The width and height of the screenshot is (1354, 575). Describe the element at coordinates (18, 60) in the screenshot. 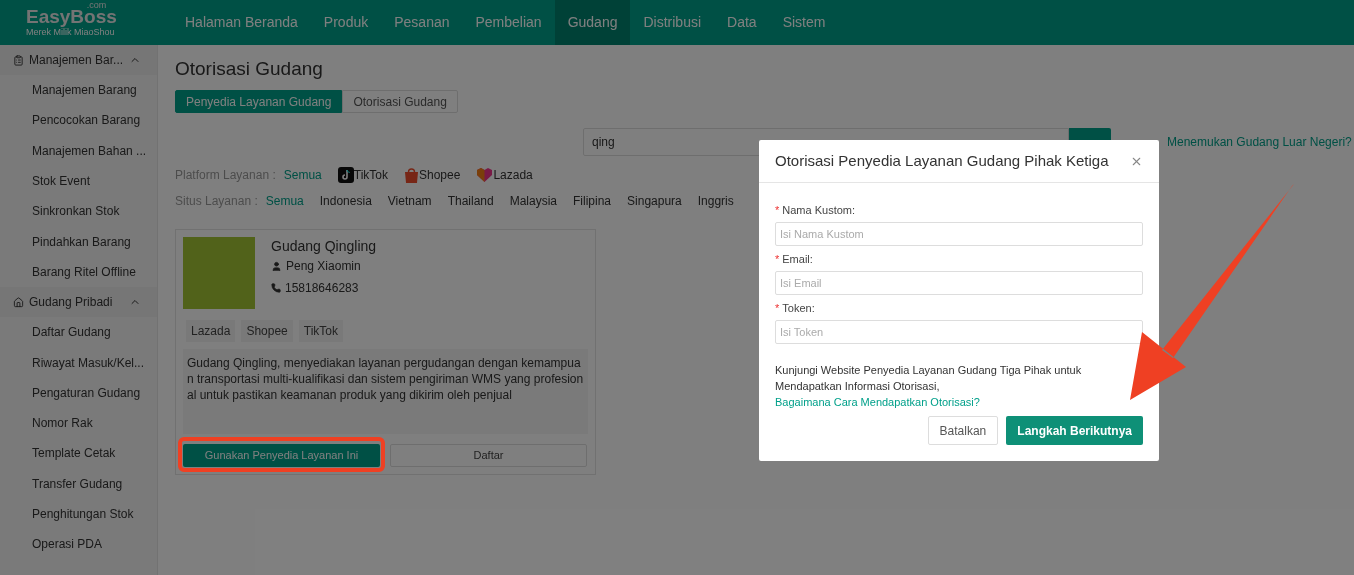

I see `clipboard-icon` at that location.